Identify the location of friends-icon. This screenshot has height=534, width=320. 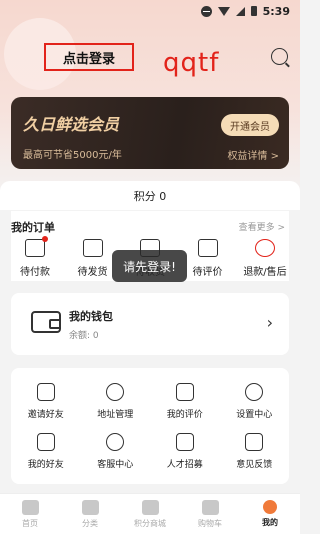
(45, 441).